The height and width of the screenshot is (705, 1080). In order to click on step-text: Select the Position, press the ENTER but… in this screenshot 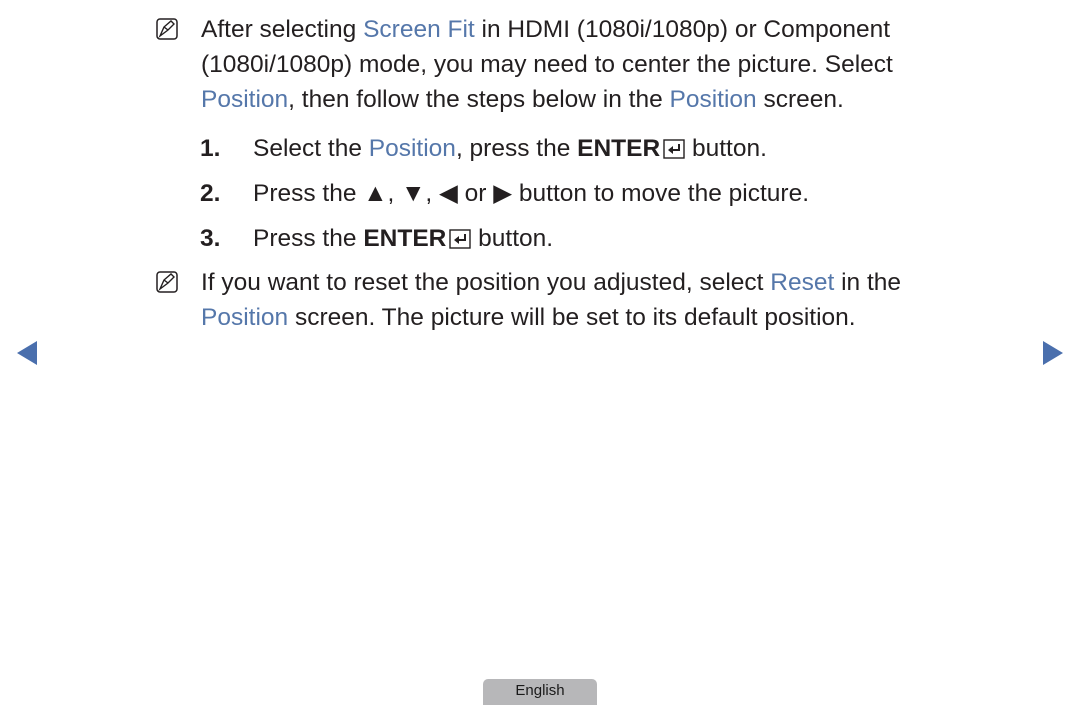, I will do `click(510, 149)`.